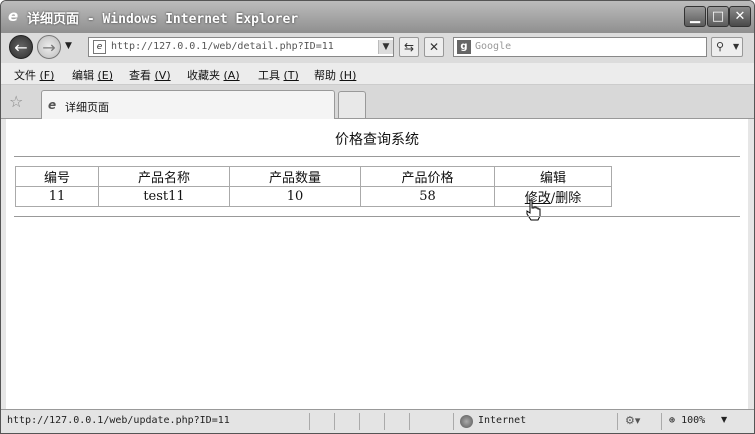 This screenshot has width=755, height=434. Describe the element at coordinates (118, 420) in the screenshot. I see `status-url: http://127.0.0.1/web/update.php?ID=11` at that location.